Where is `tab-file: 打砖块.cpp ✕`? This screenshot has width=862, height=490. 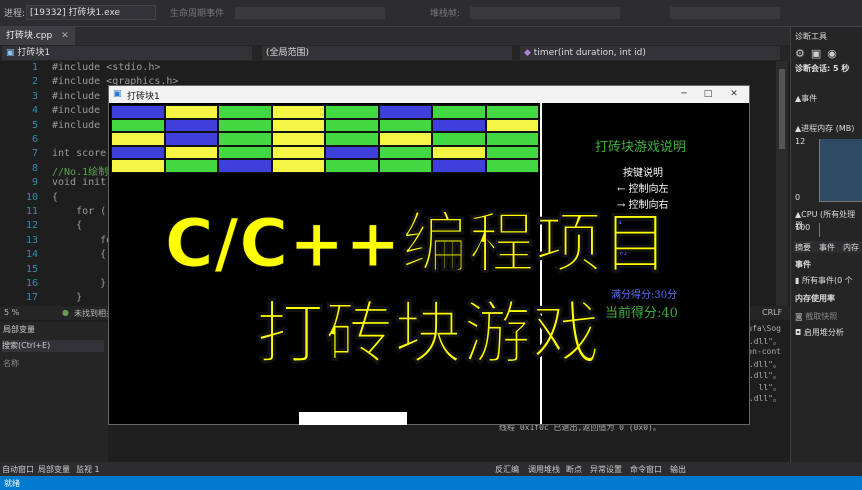
tab-file: 打砖块.cpp ✕ is located at coordinates (37, 36).